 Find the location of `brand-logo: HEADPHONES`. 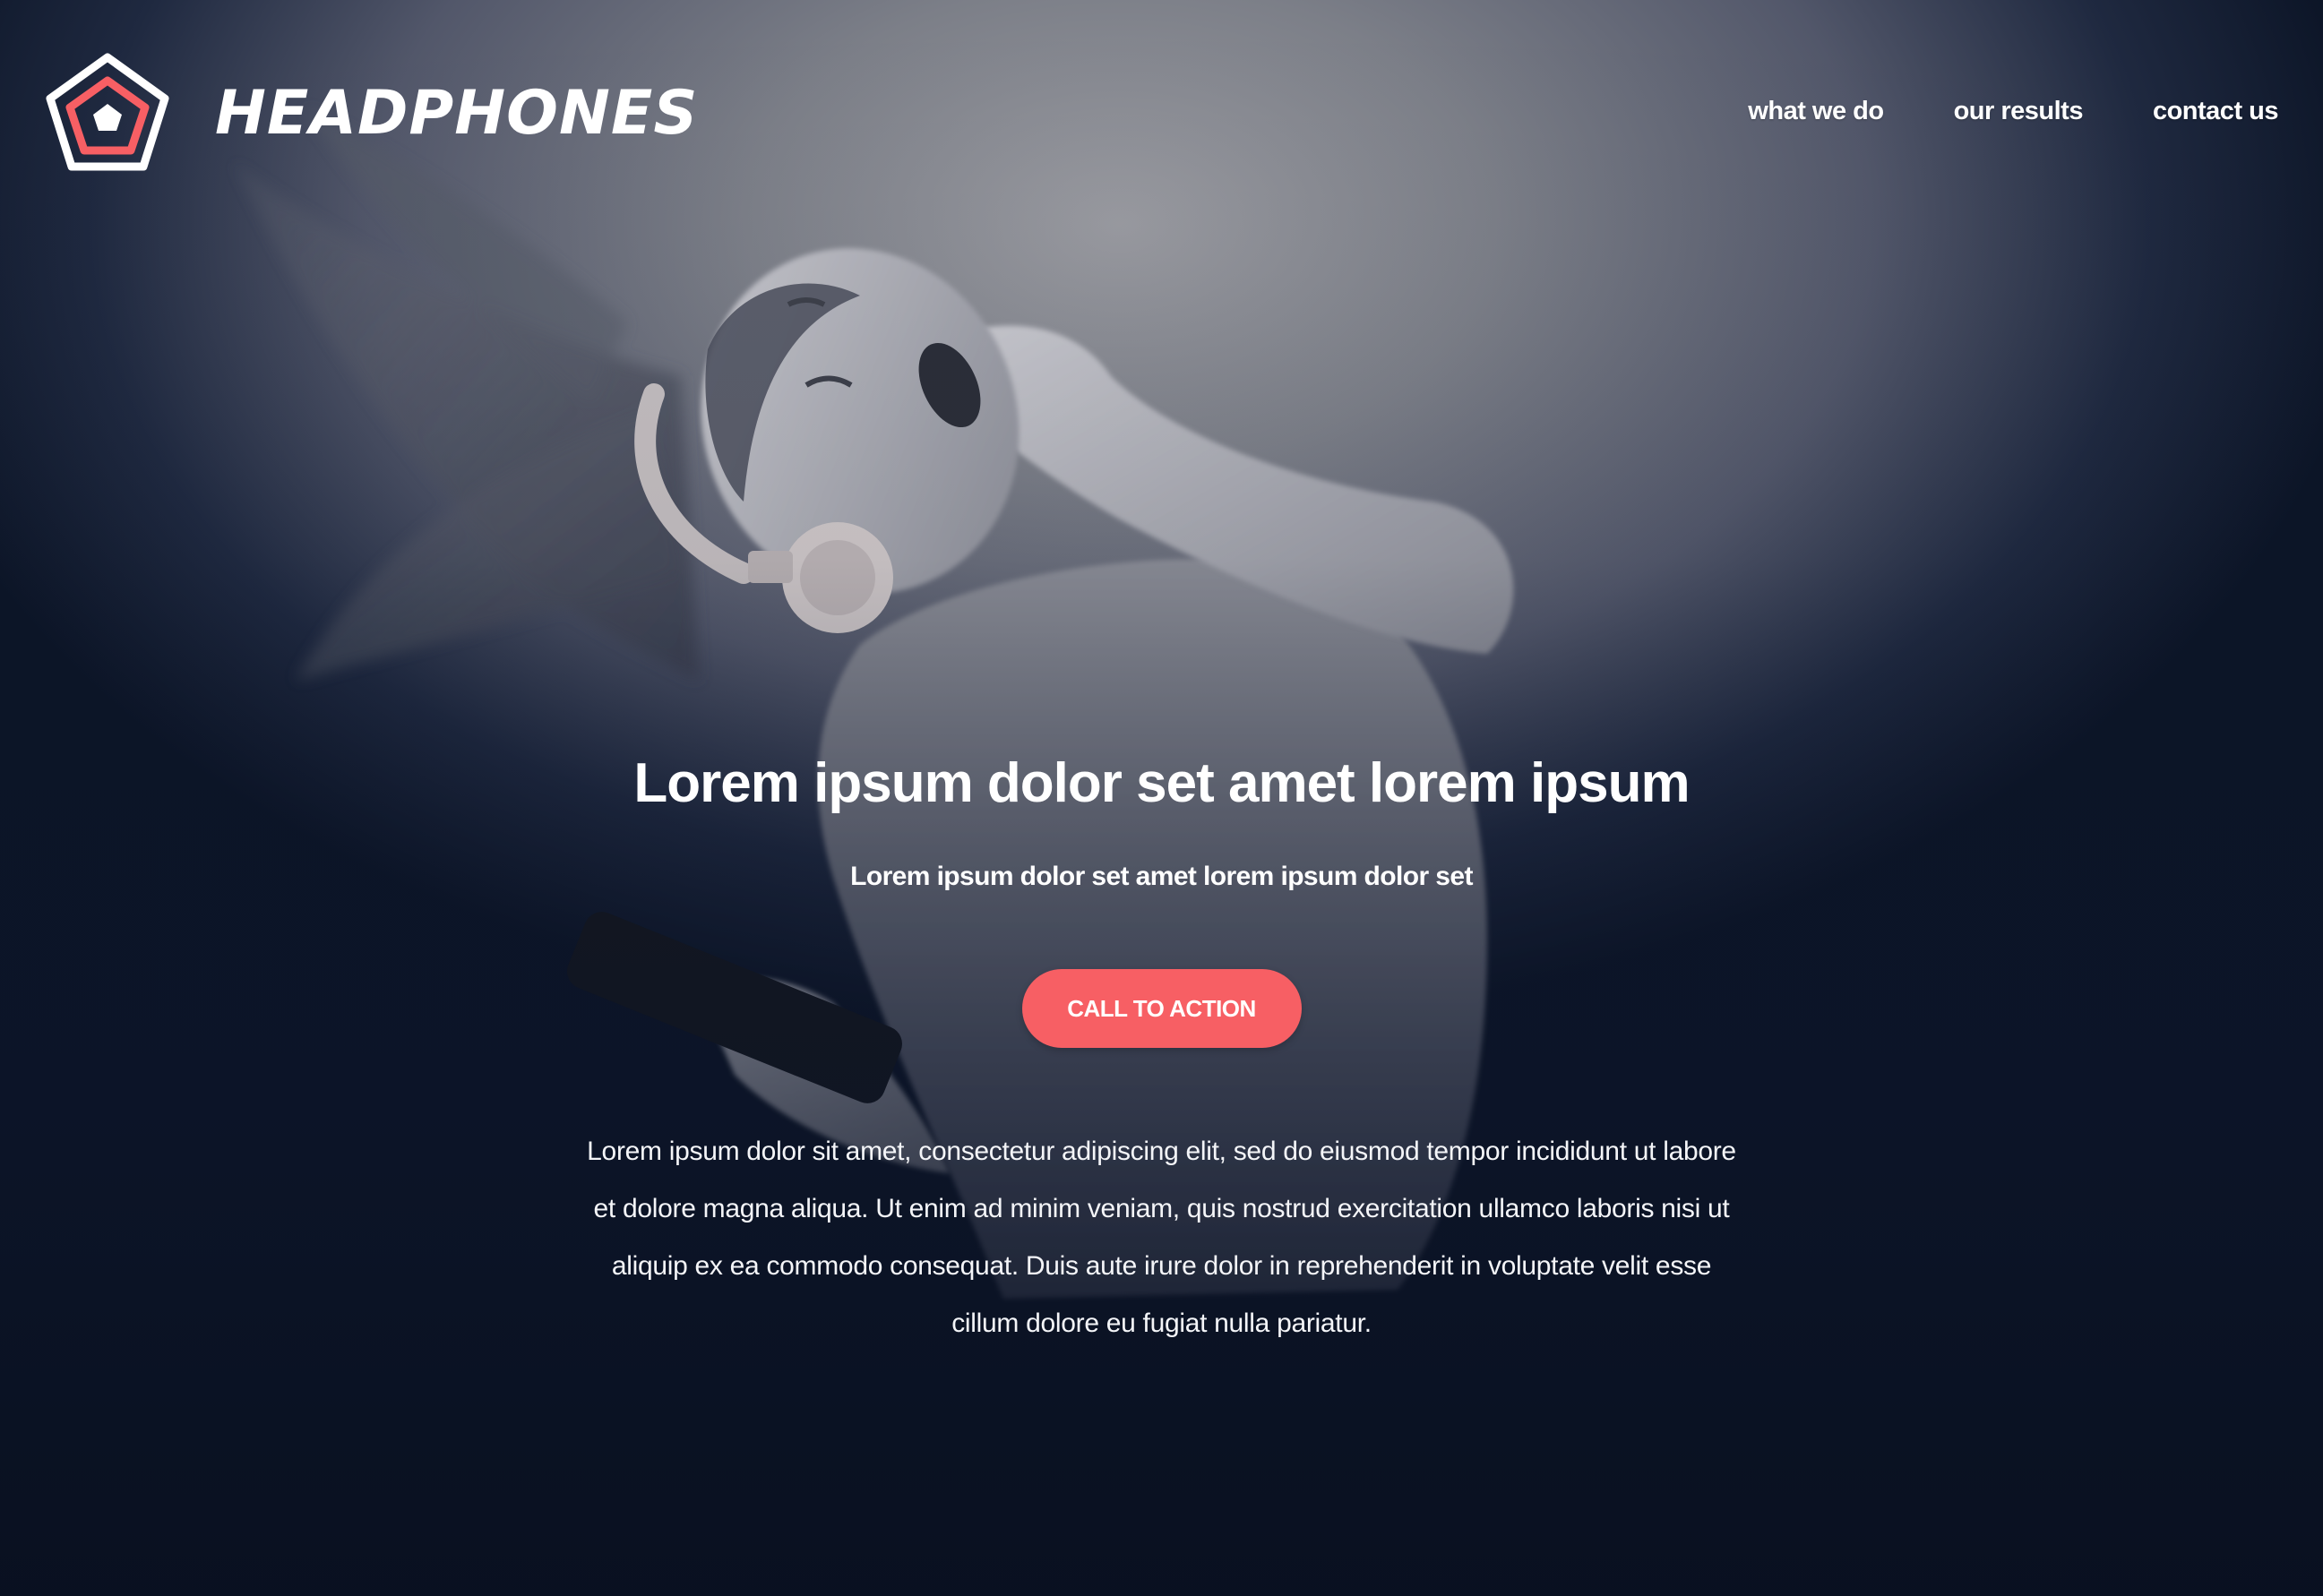

brand-logo: HEADPHONES is located at coordinates (372, 113).